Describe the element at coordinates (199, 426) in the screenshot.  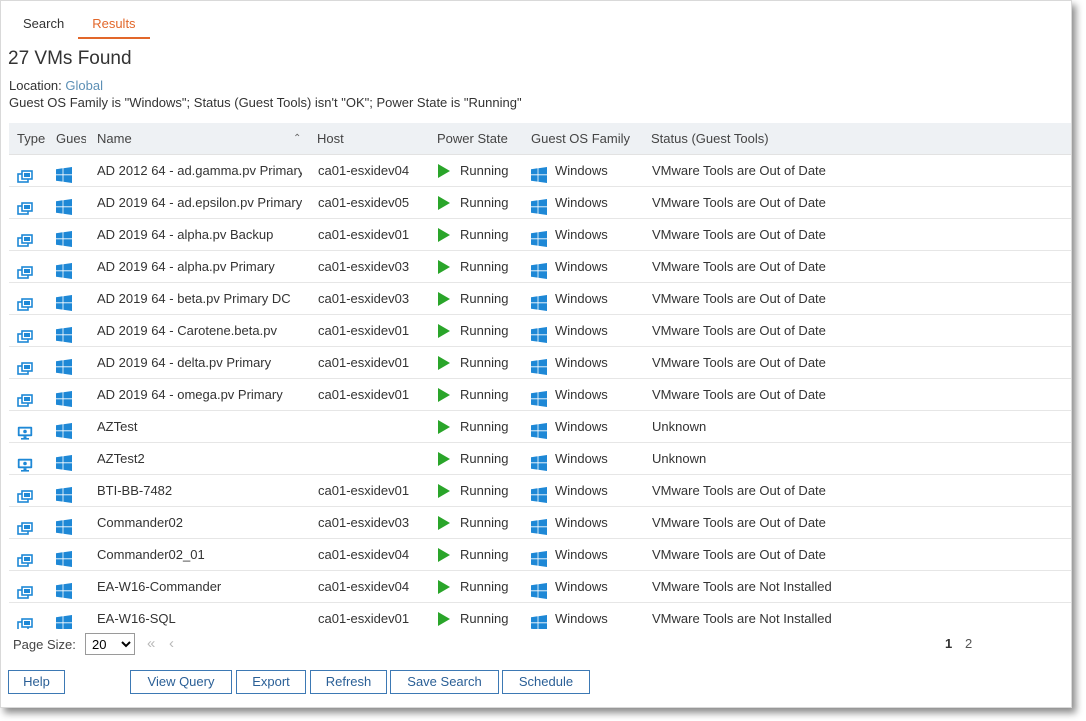
I see `vm-name: AZTest` at that location.